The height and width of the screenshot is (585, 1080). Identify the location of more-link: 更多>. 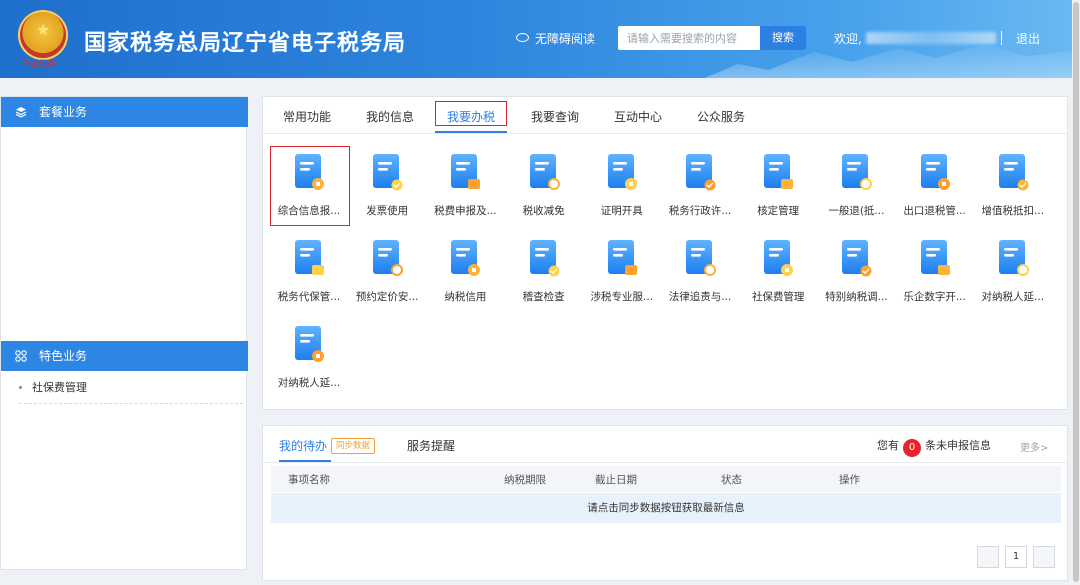
(1034, 446).